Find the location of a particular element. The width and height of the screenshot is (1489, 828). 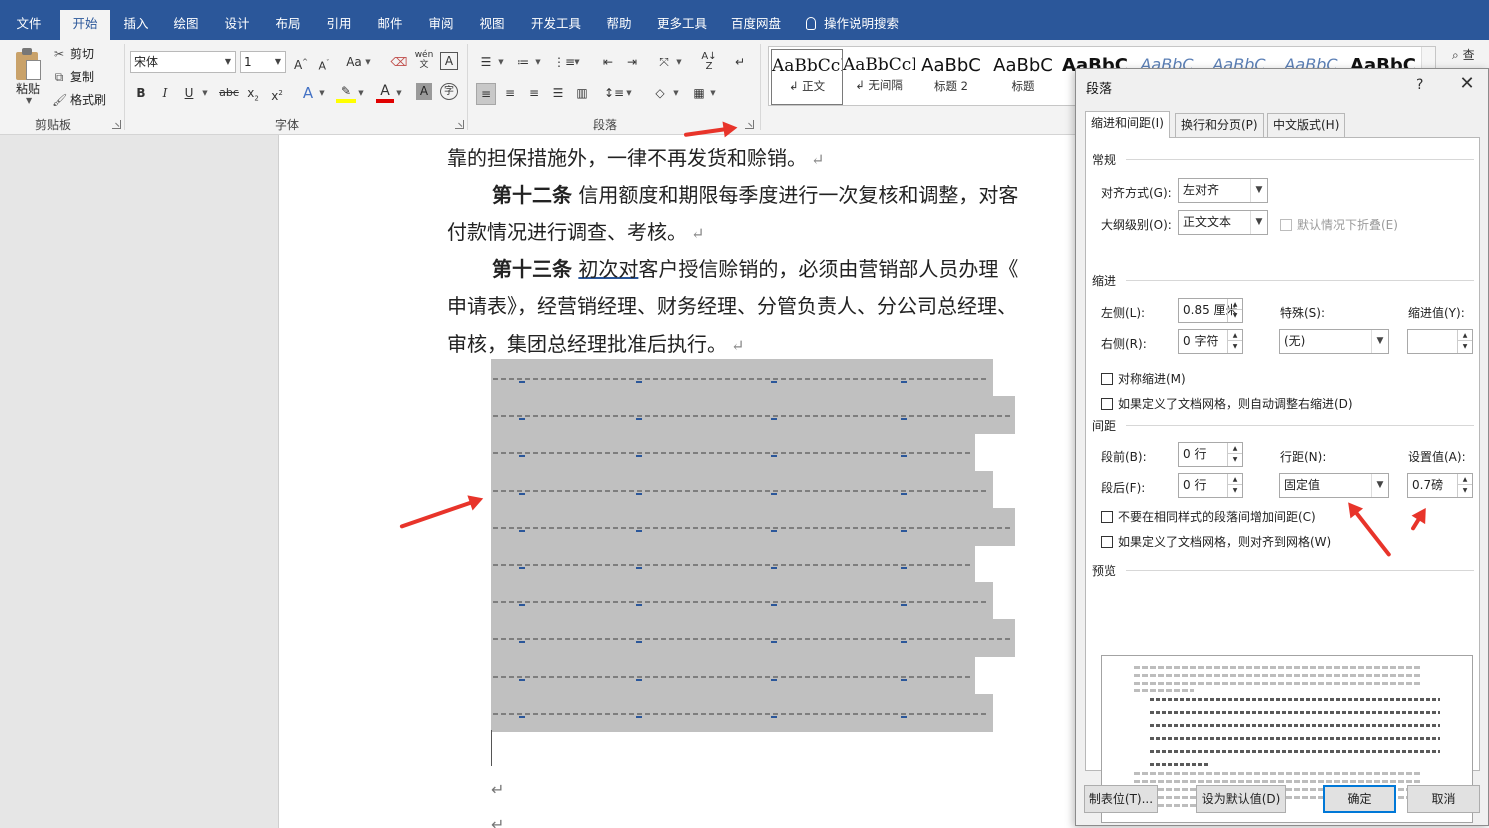

indent-by-input: ▲ ▼ is located at coordinates (1440, 341).